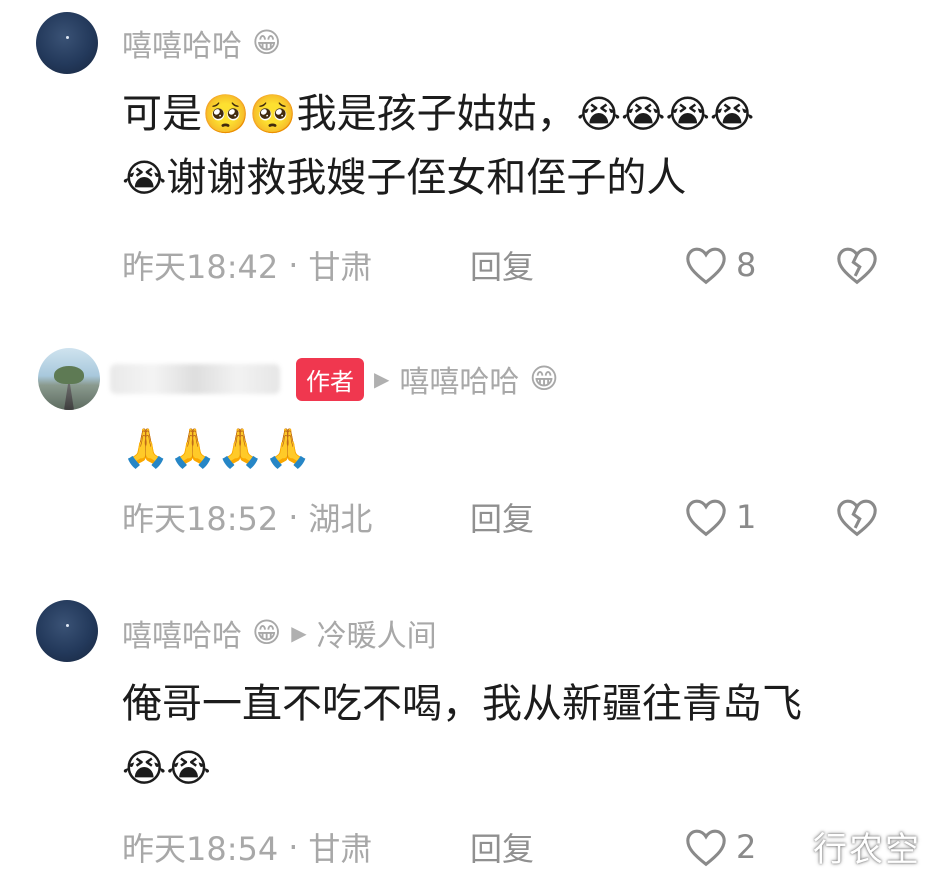  What do you see at coordinates (438, 146) in the screenshot?
I see `comment-text: 可是🥺🥺我是孩子姑姑，😭😭😭😭 😭谢谢救我嫂子侄女和侄子的人` at bounding box center [438, 146].